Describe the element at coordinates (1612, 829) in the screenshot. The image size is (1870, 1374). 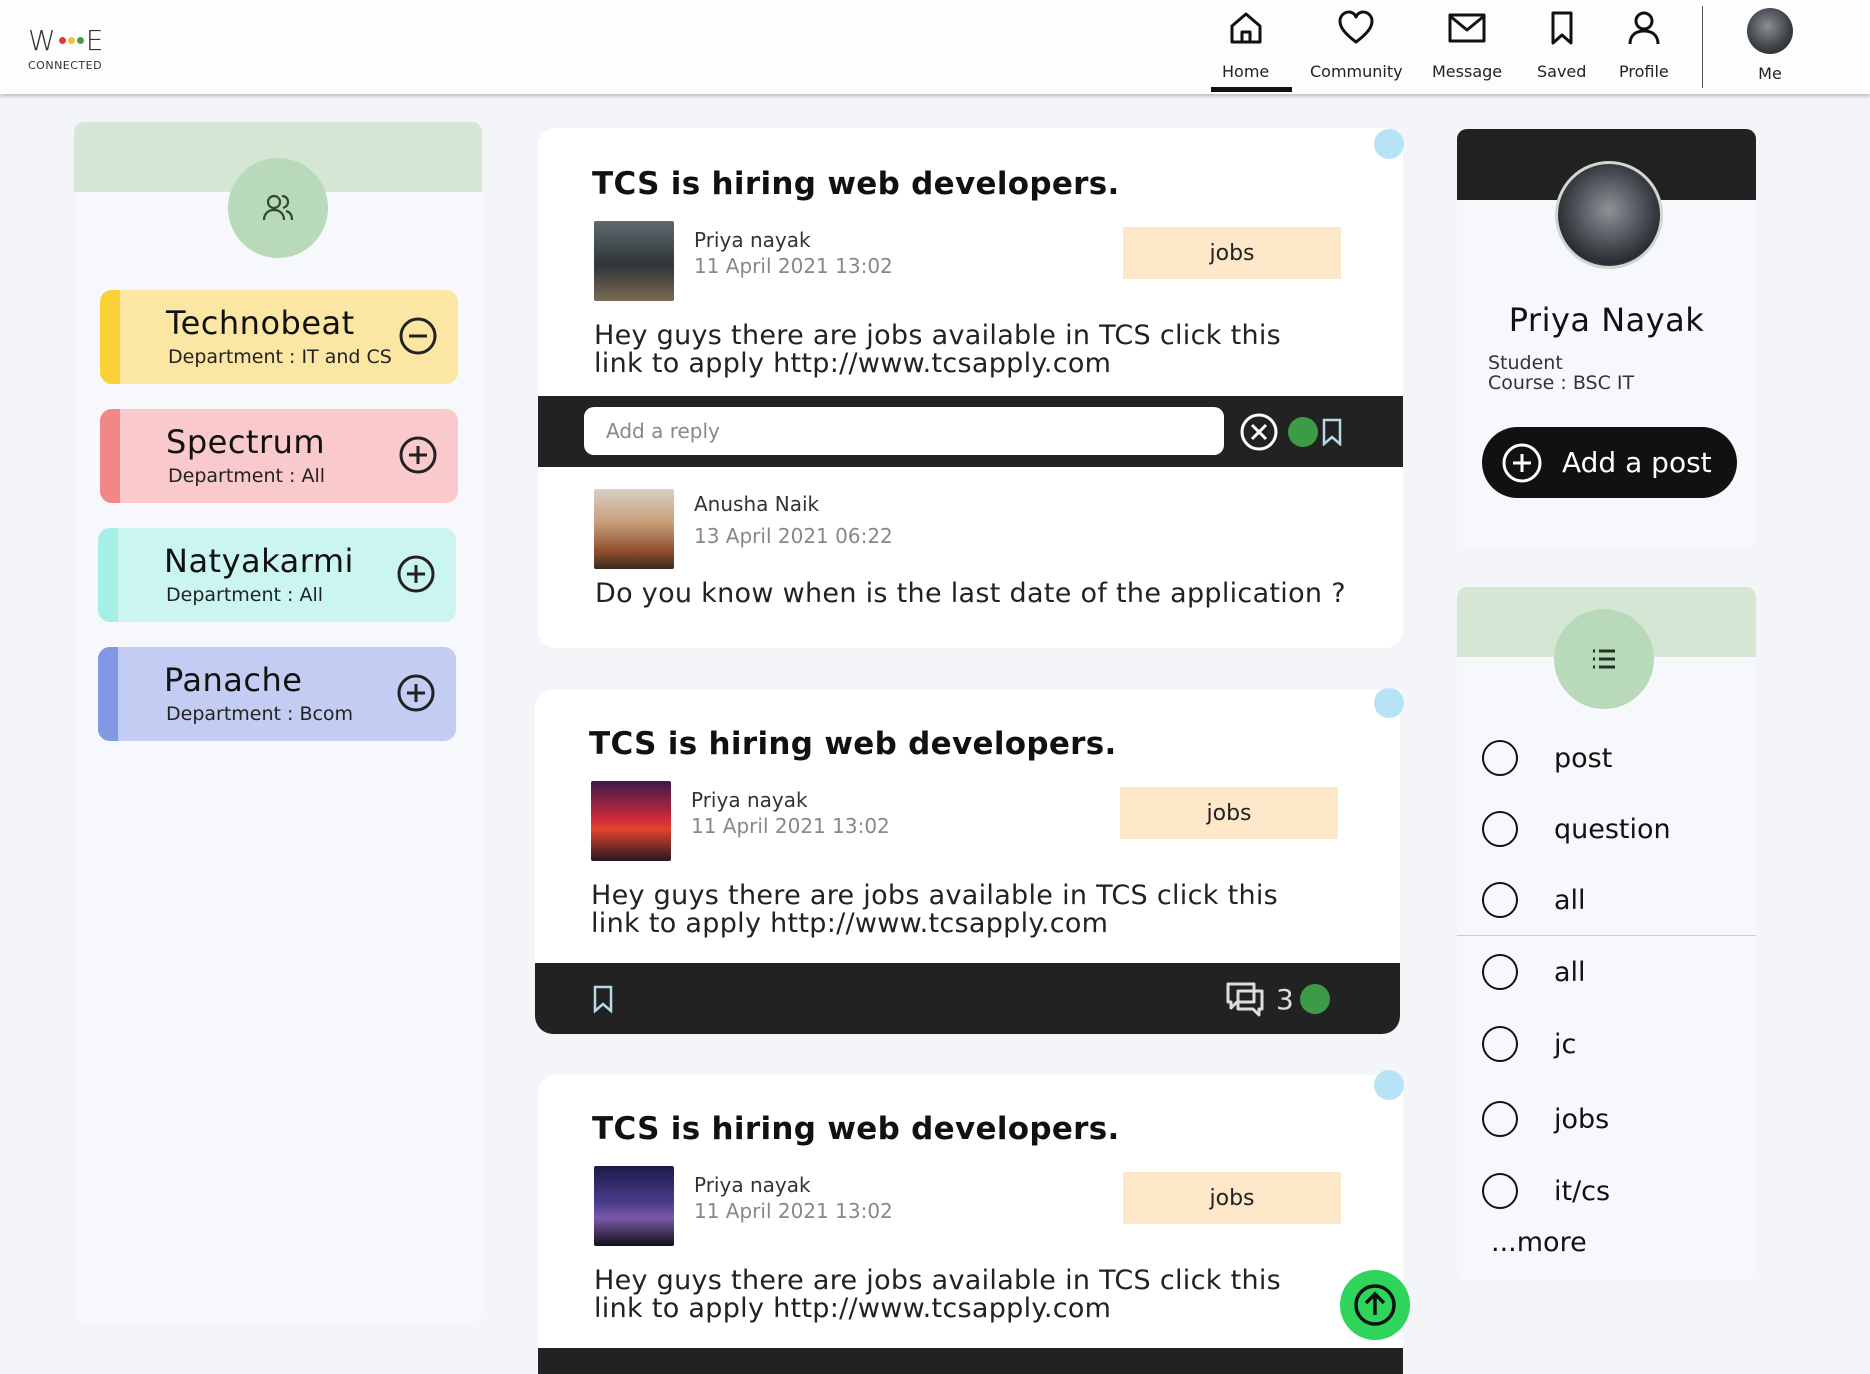
I see `filter-label: question` at that location.